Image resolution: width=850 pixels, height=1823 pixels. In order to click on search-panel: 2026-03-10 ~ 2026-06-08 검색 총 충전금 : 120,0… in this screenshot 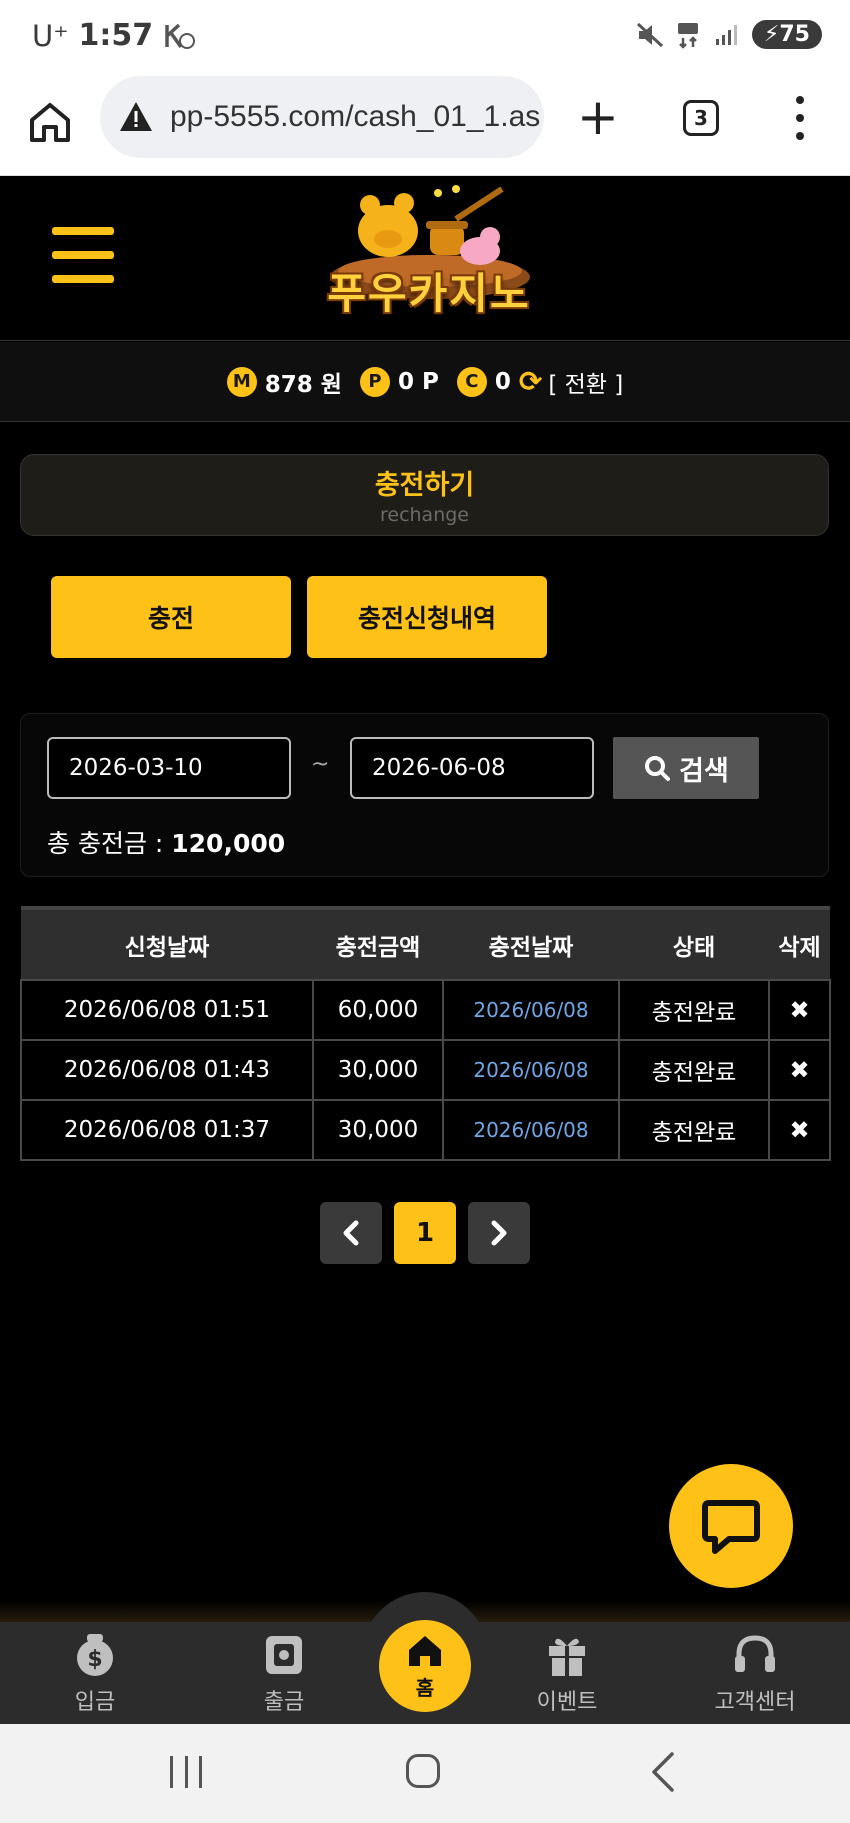, I will do `click(424, 795)`.